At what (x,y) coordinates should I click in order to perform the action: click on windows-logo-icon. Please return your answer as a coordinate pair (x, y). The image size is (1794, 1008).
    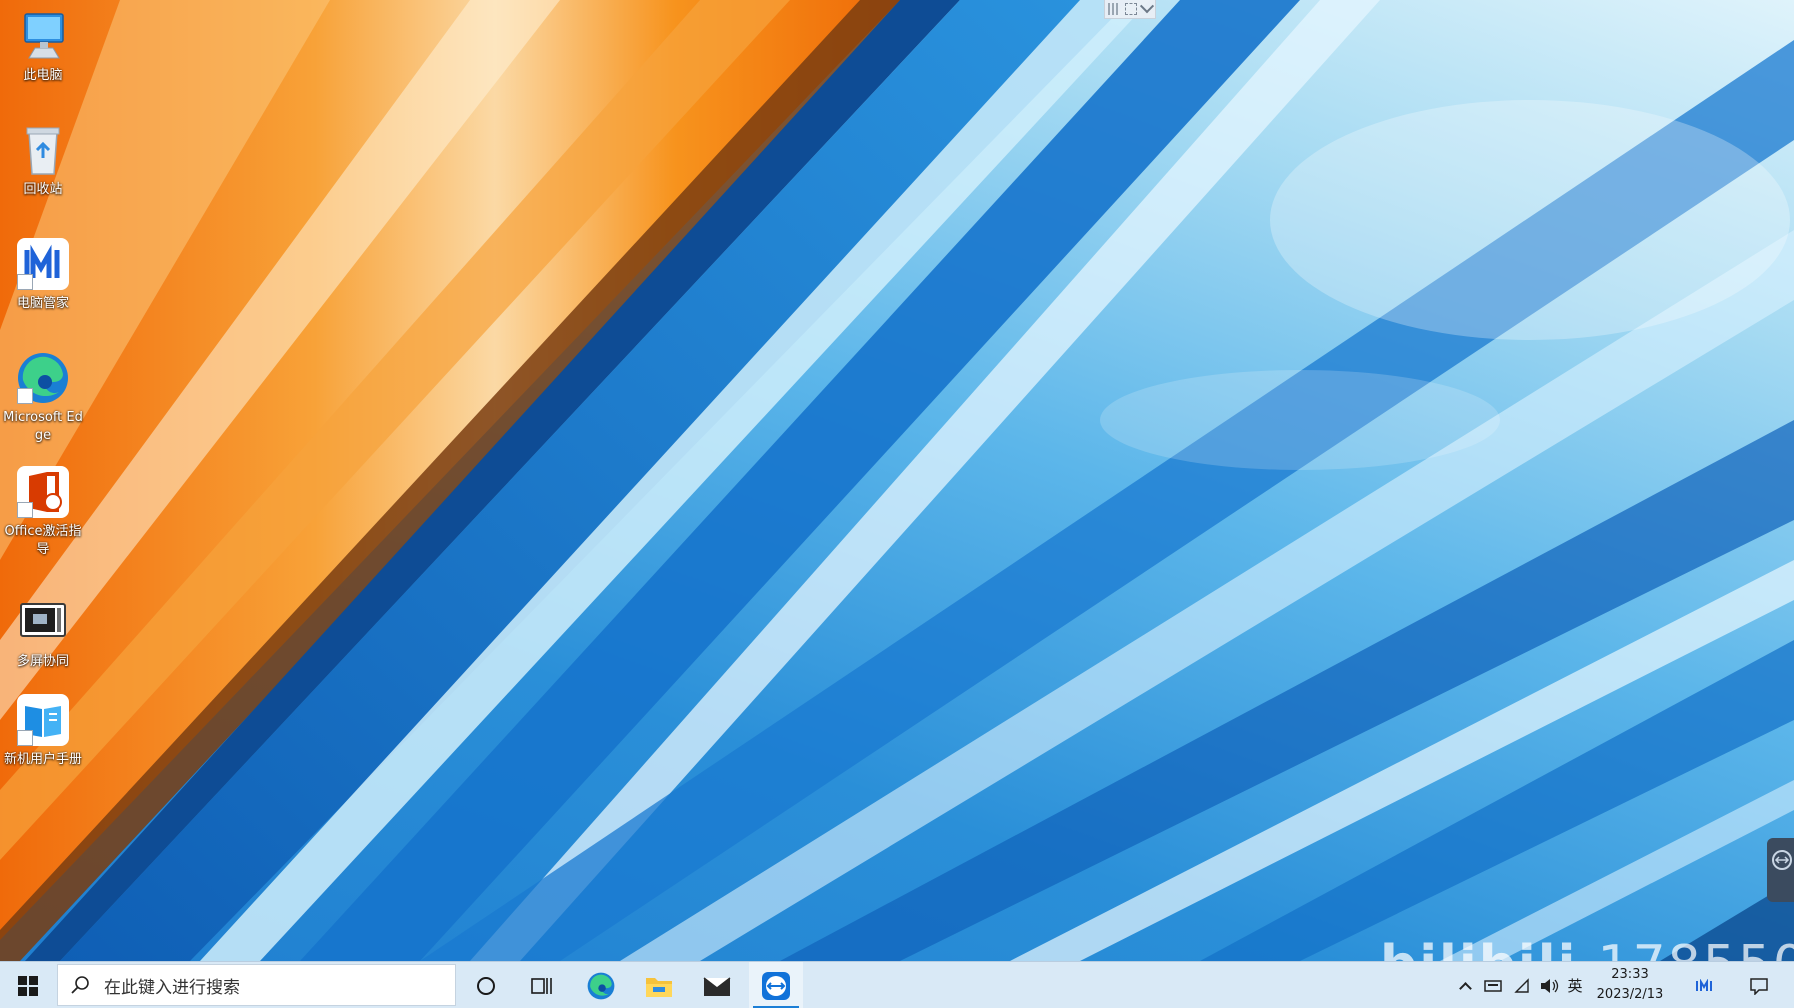
    Looking at the image, I should click on (28, 985).